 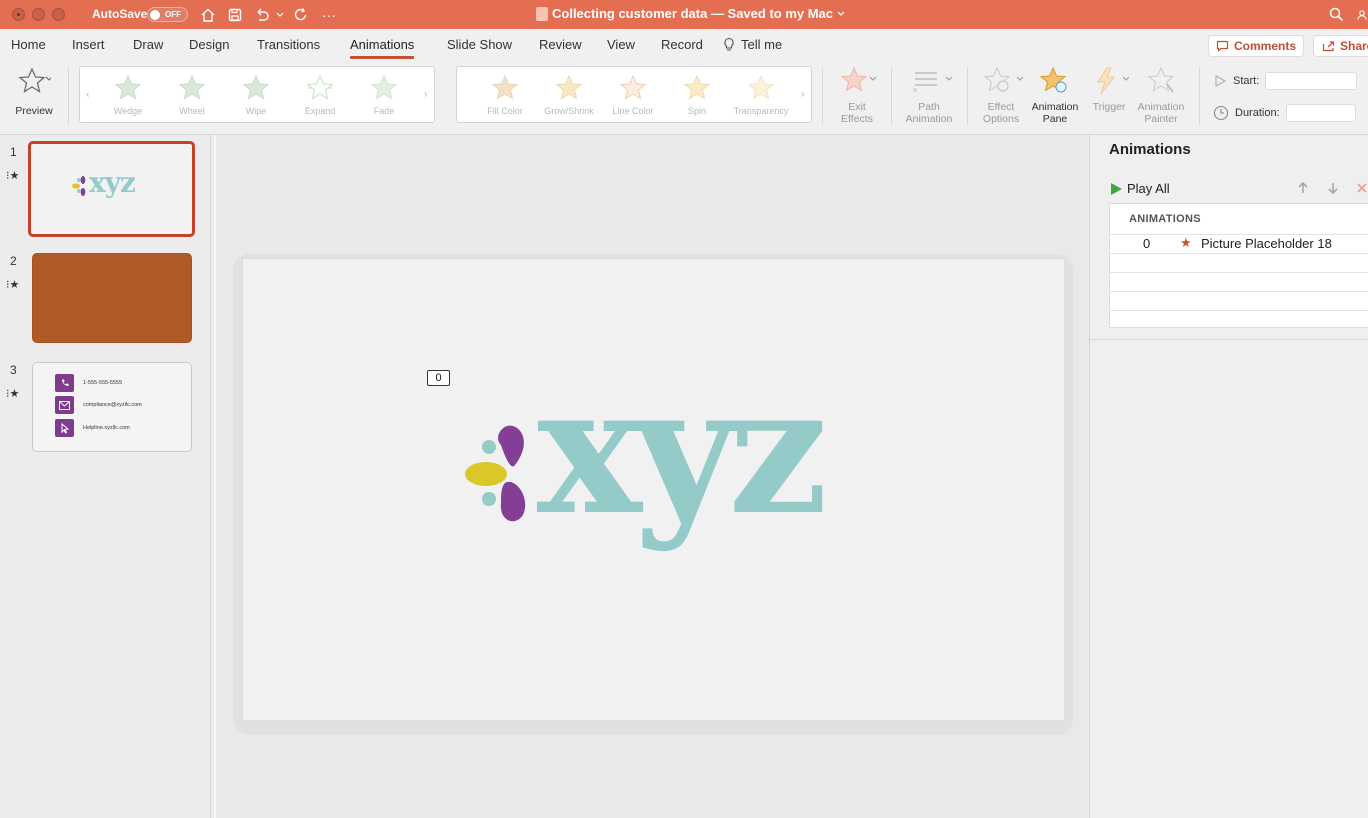 What do you see at coordinates (929, 119) in the screenshot?
I see `path-animation-label-2: Animation` at bounding box center [929, 119].